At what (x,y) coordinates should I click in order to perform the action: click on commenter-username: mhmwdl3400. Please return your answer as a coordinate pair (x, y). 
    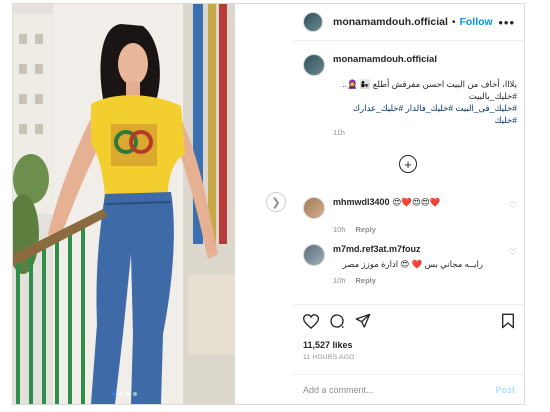
    Looking at the image, I should click on (361, 202).